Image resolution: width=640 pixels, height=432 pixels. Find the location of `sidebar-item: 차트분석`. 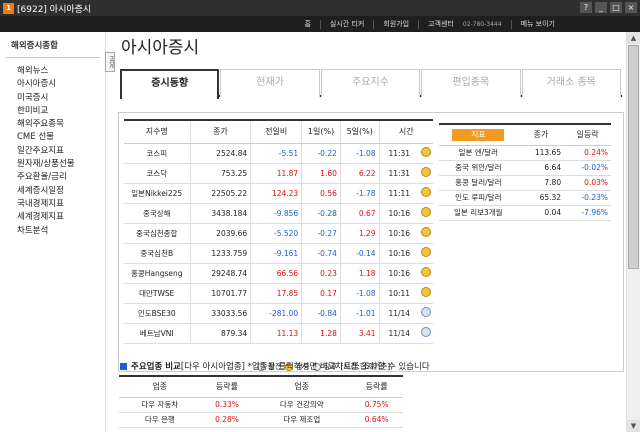

sidebar-item: 차트분석 is located at coordinates (58, 231).